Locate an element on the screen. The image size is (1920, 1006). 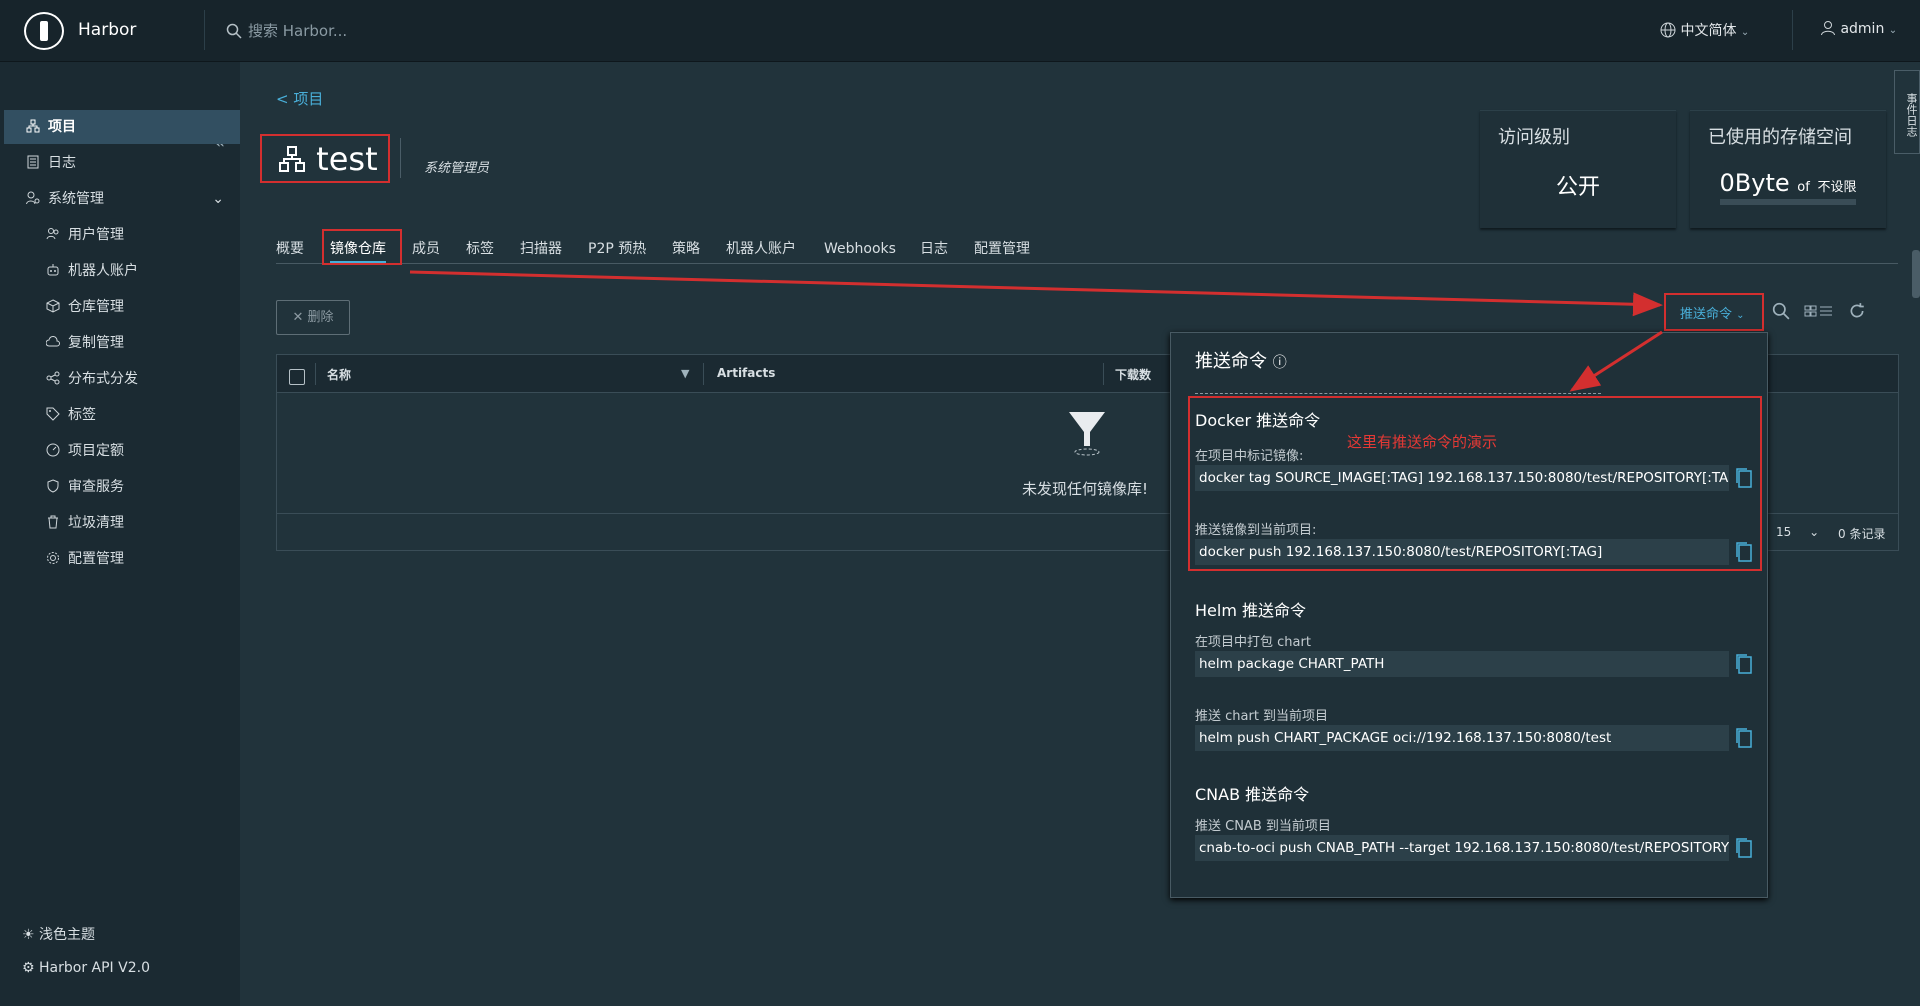
annotation-arrows is located at coordinates (1036, 331).